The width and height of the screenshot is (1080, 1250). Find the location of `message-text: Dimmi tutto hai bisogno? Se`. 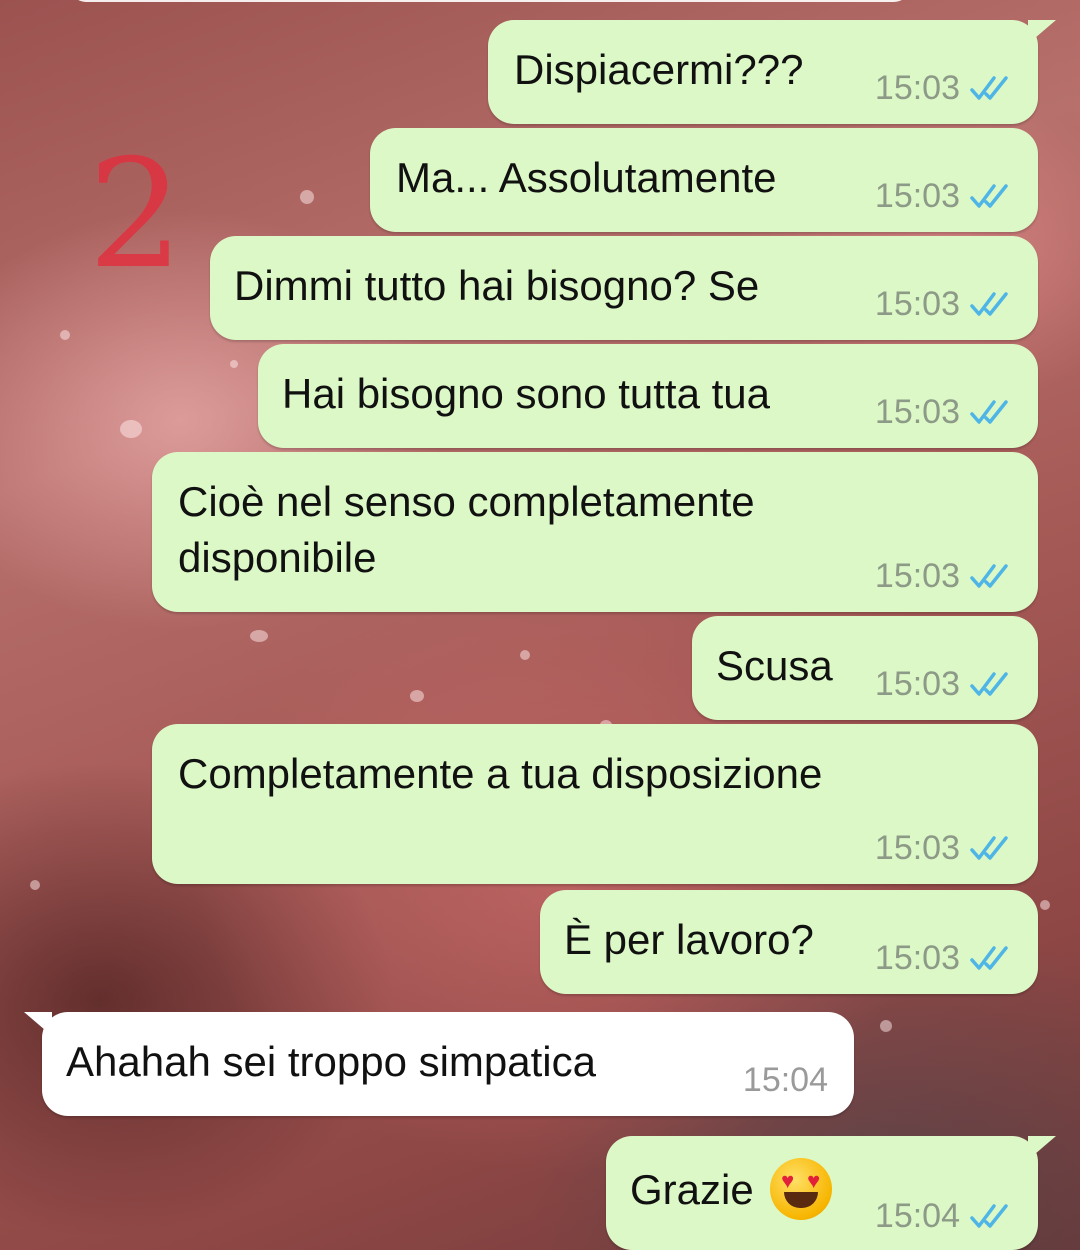

message-text: Dimmi tutto hai bisogno? Se is located at coordinates (497, 285).